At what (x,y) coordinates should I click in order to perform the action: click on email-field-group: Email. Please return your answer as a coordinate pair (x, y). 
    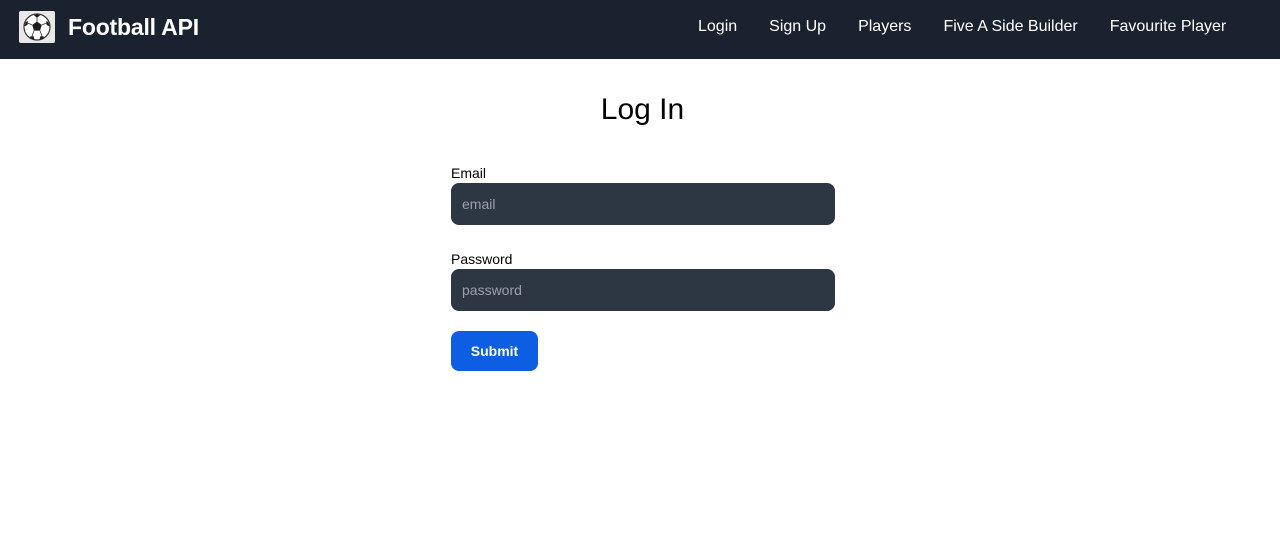
    Looking at the image, I should click on (643, 194).